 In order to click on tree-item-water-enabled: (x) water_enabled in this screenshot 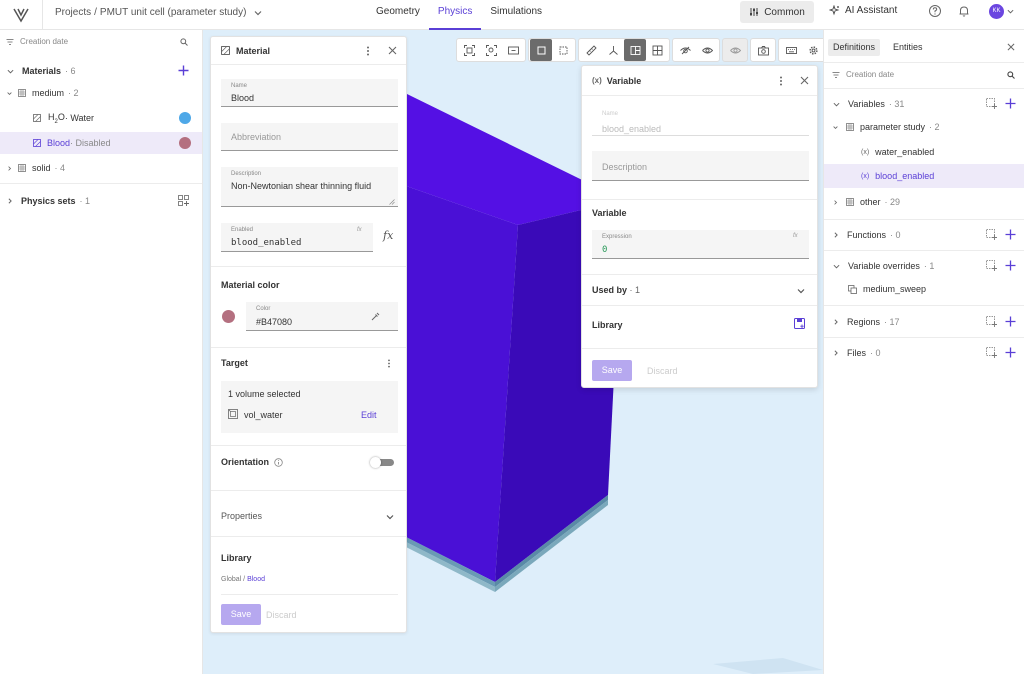, I will do `click(924, 152)`.